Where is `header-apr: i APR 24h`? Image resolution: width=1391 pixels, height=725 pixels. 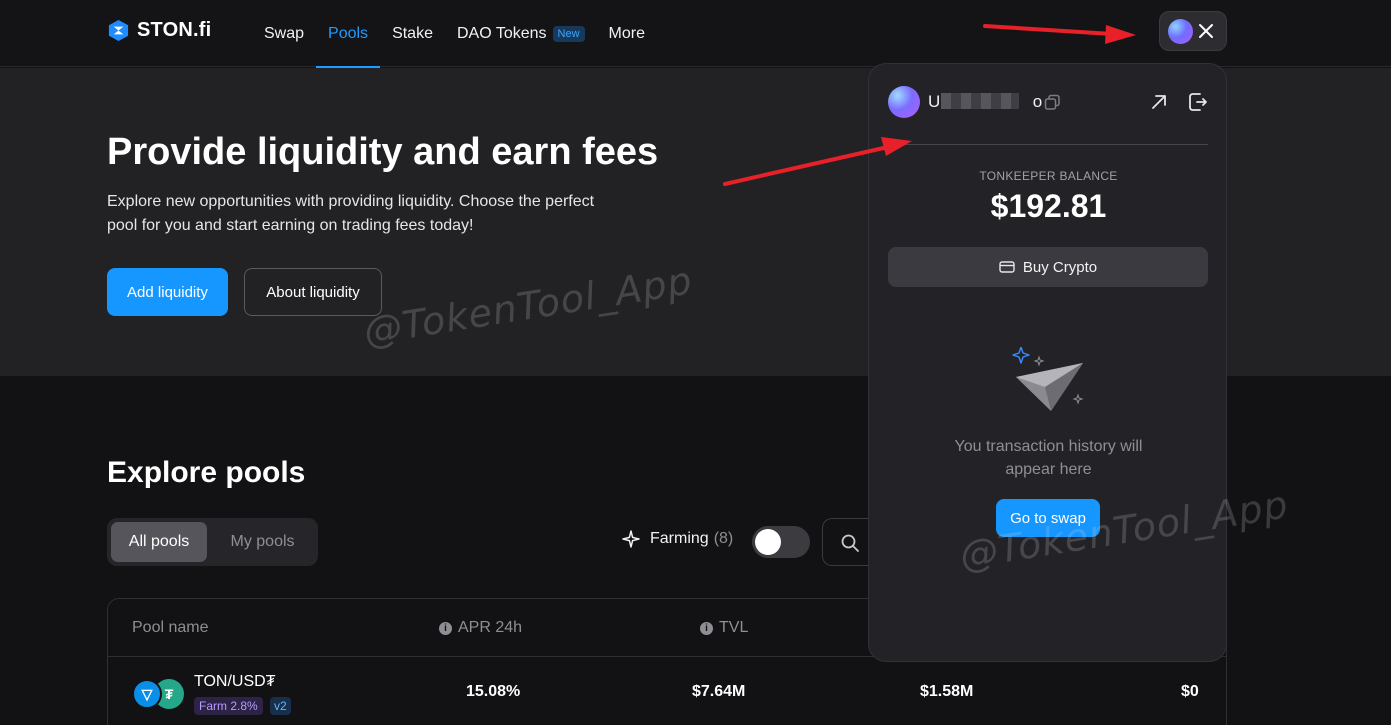
header-apr: i APR 24h is located at coordinates (480, 628).